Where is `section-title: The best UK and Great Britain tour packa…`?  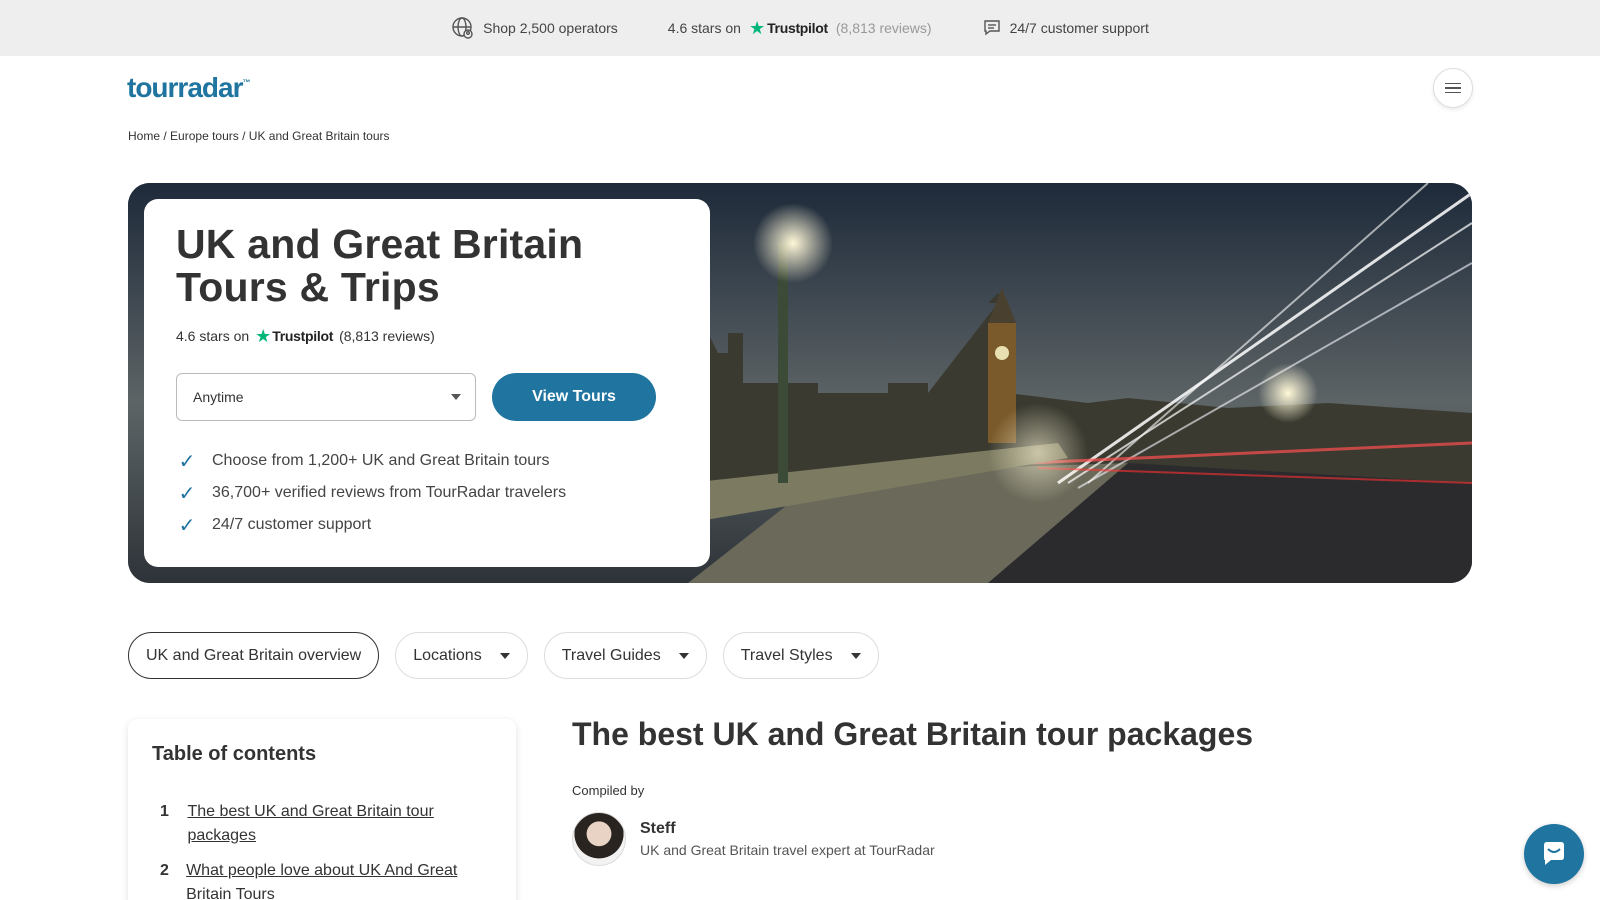 section-title: The best UK and Great Britain tour packa… is located at coordinates (913, 734).